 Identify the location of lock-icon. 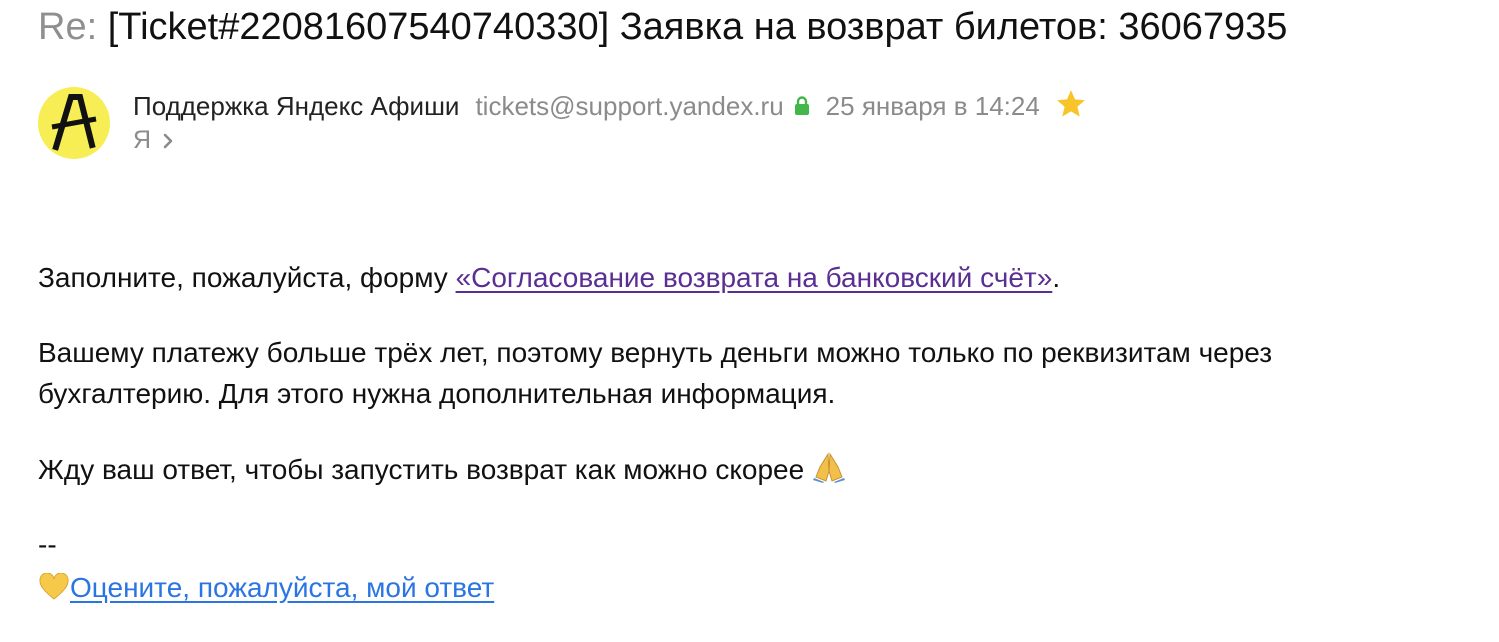
(802, 107).